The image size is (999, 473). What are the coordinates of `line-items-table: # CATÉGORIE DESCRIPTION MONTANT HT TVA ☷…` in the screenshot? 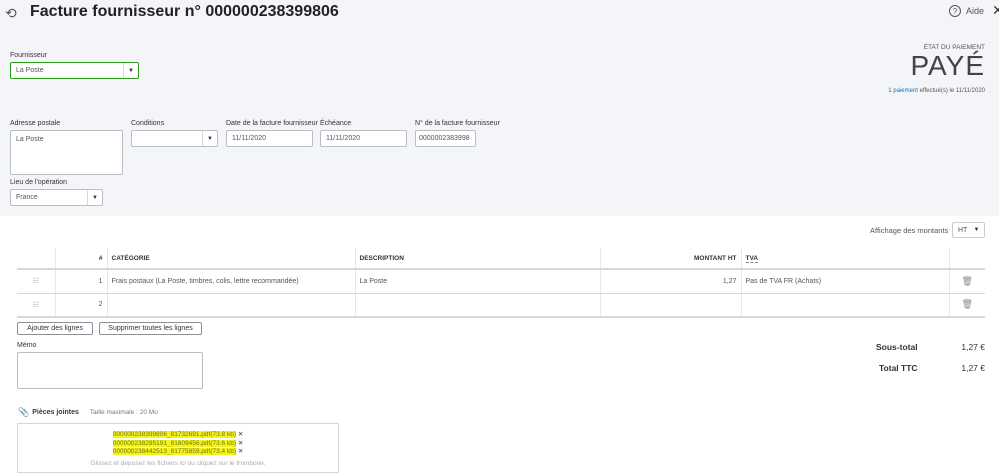 It's located at (501, 283).